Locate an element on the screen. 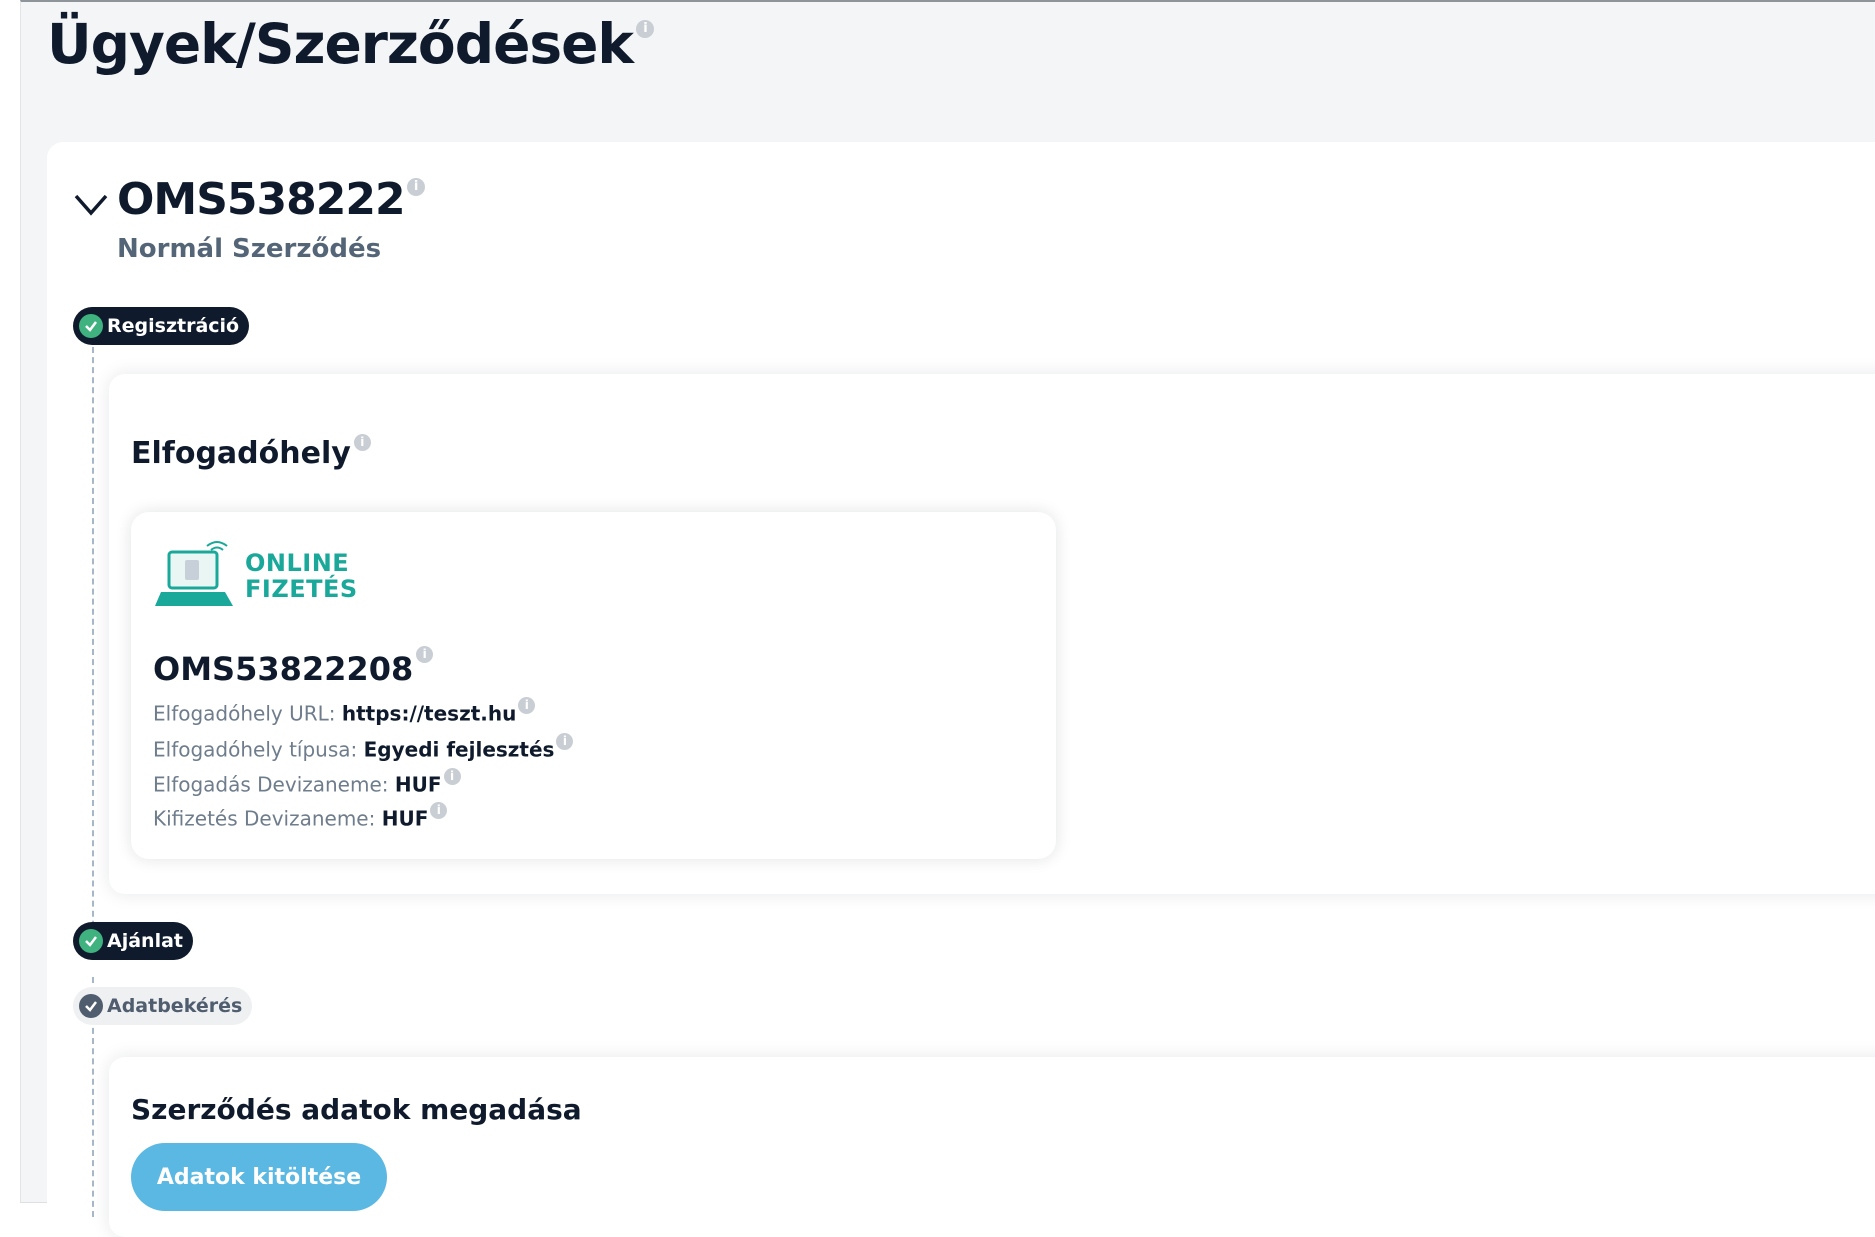  contract-section-title: Szerződés adatok megadása is located at coordinates (356, 1109).